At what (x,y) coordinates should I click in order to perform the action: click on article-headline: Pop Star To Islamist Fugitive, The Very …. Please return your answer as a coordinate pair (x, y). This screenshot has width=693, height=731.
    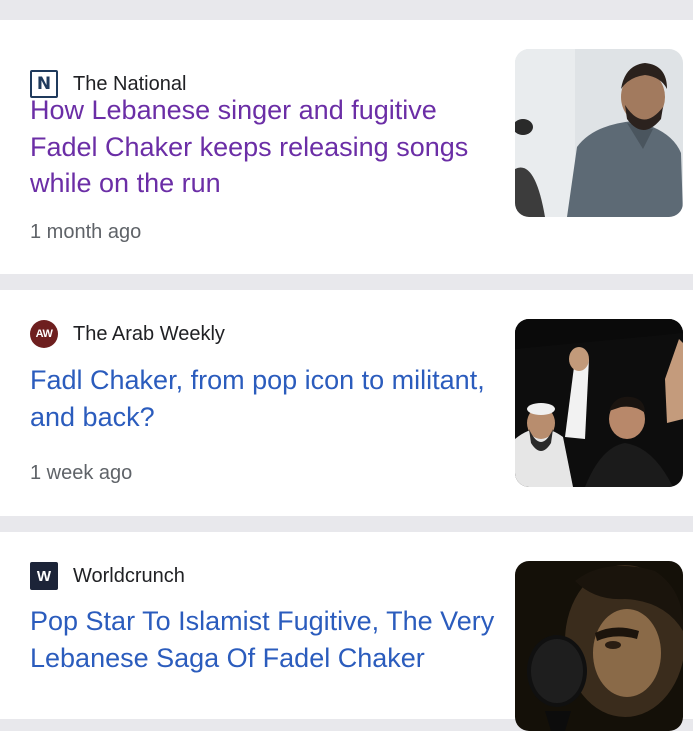
    Looking at the image, I should click on (265, 639).